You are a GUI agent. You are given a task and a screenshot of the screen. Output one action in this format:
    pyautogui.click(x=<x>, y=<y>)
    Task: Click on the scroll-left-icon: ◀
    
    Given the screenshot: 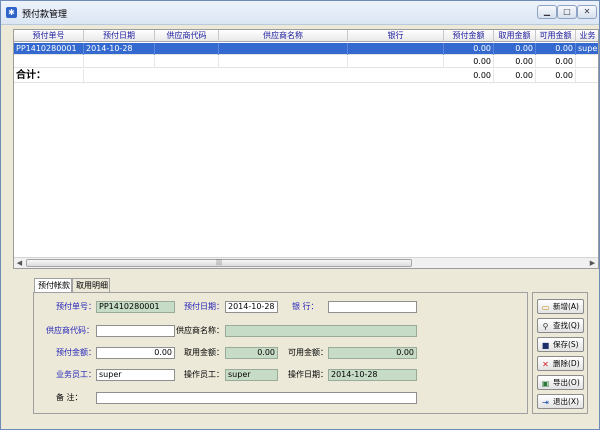 What is the action you would take?
    pyautogui.click(x=19, y=263)
    